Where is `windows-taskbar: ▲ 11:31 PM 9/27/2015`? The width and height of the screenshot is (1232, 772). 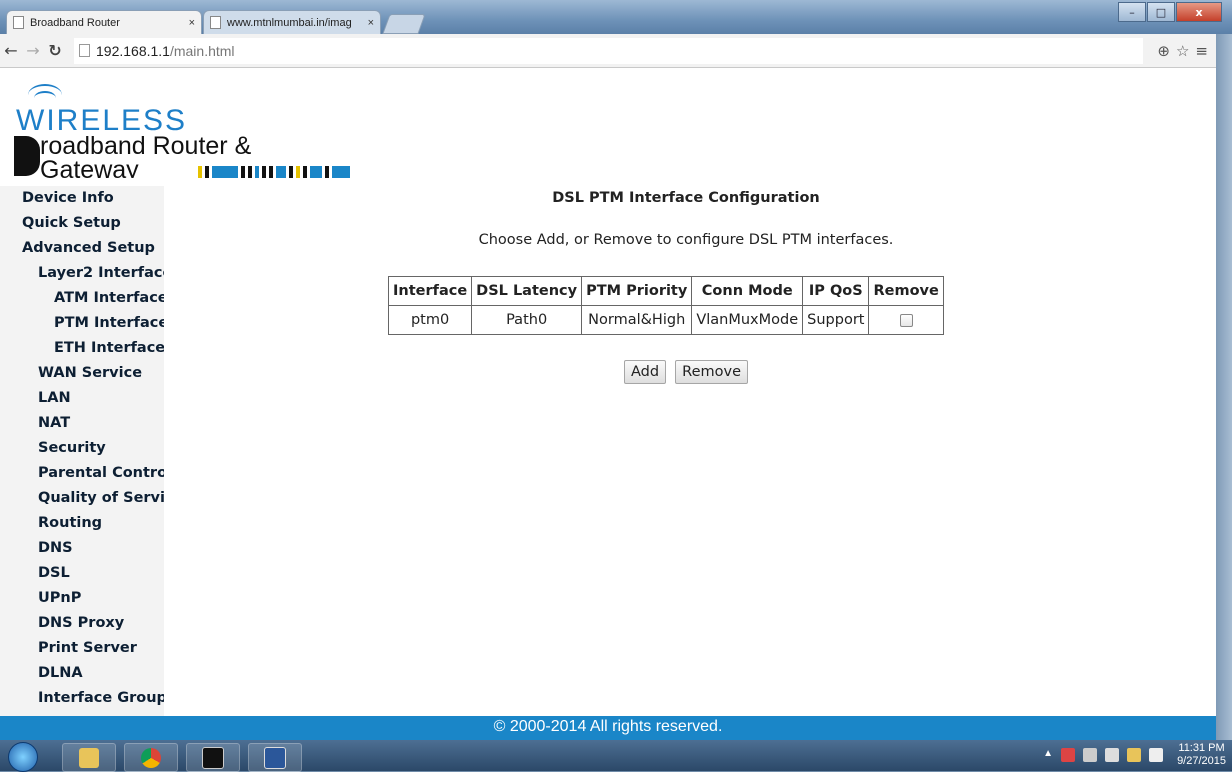
windows-taskbar: ▲ 11:31 PM 9/27/2015 is located at coordinates (616, 756).